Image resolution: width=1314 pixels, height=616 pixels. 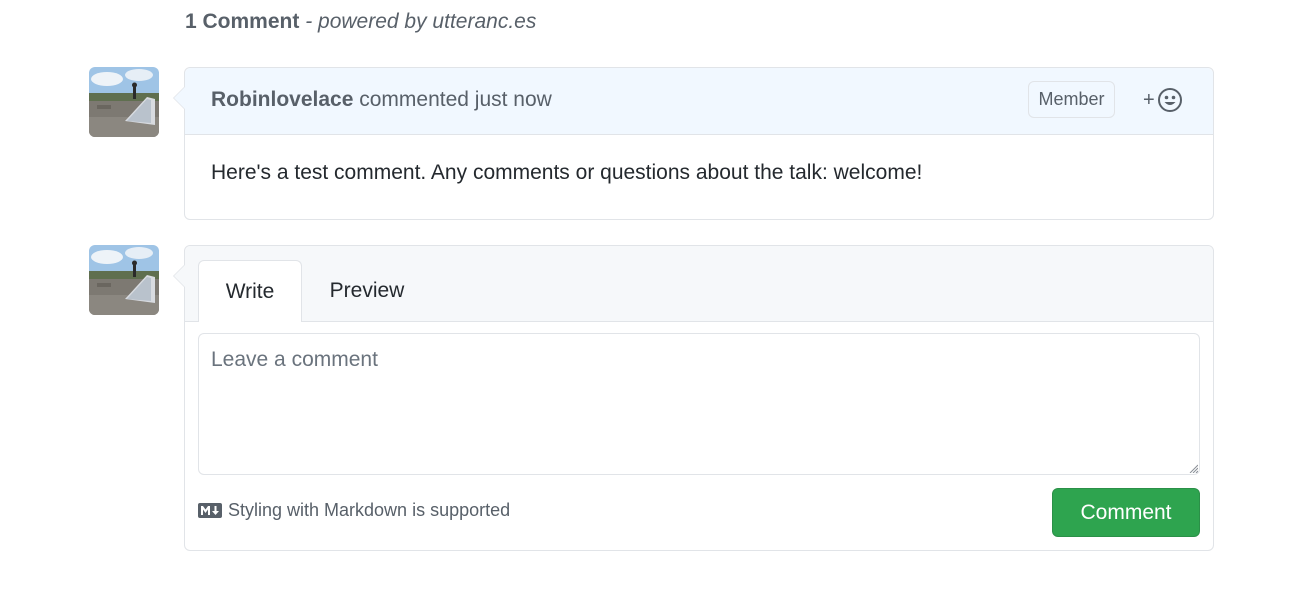 What do you see at coordinates (1193, 468) in the screenshot?
I see `resize-handle-icon` at bounding box center [1193, 468].